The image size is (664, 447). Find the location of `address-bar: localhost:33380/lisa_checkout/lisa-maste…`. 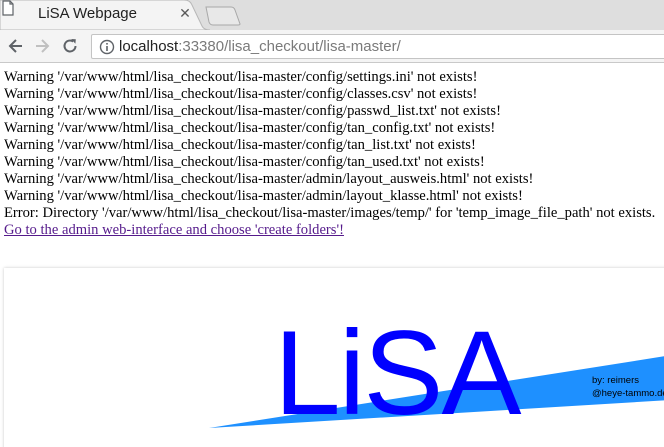

address-bar: localhost:33380/lisa_checkout/lisa-maste… is located at coordinates (377, 46).